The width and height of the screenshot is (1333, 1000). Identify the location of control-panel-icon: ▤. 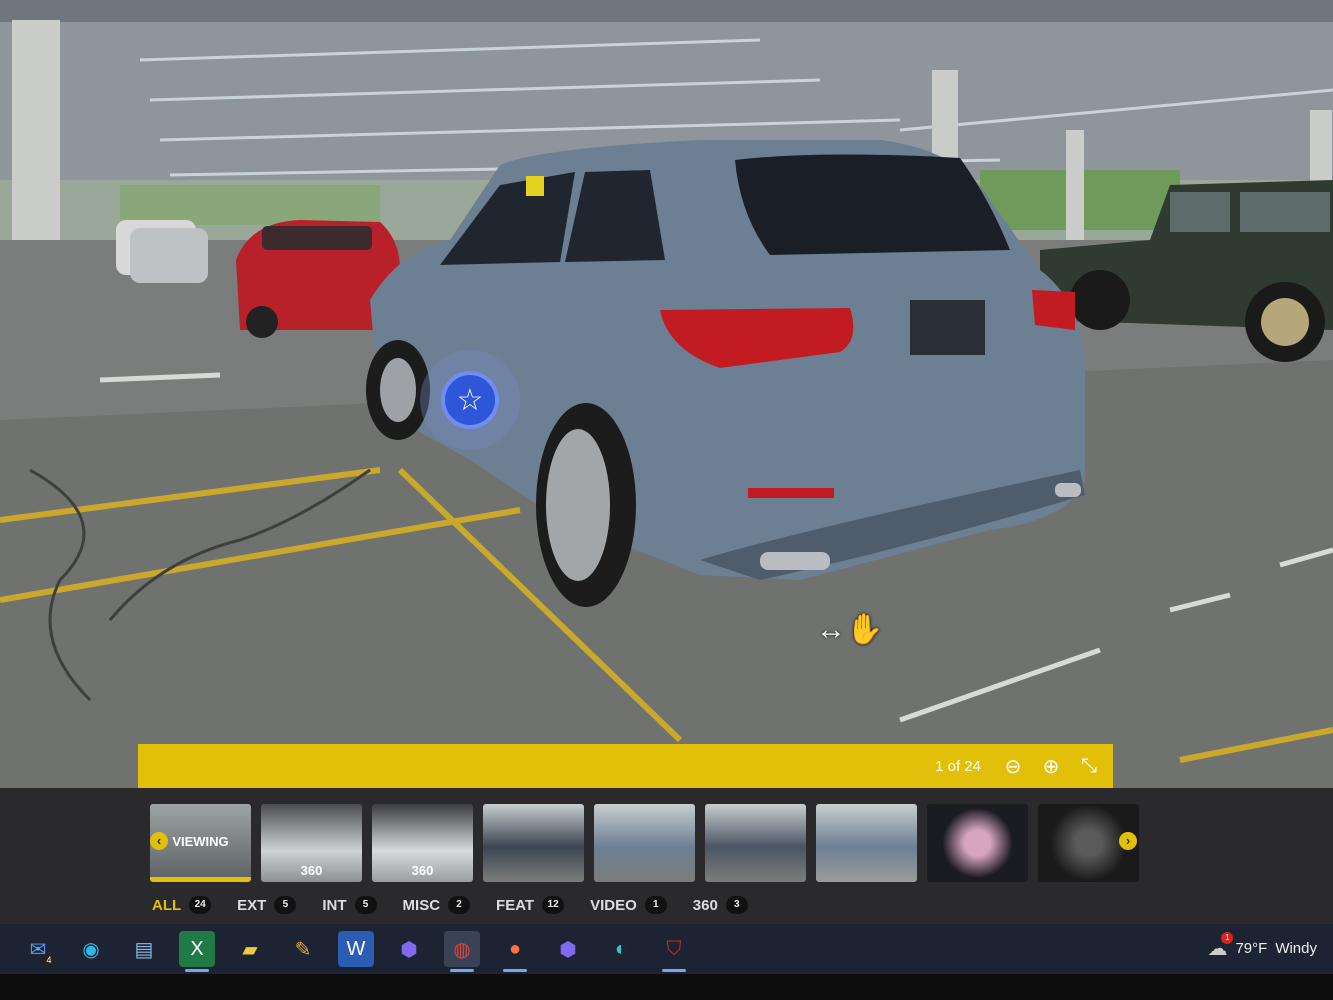
(144, 949).